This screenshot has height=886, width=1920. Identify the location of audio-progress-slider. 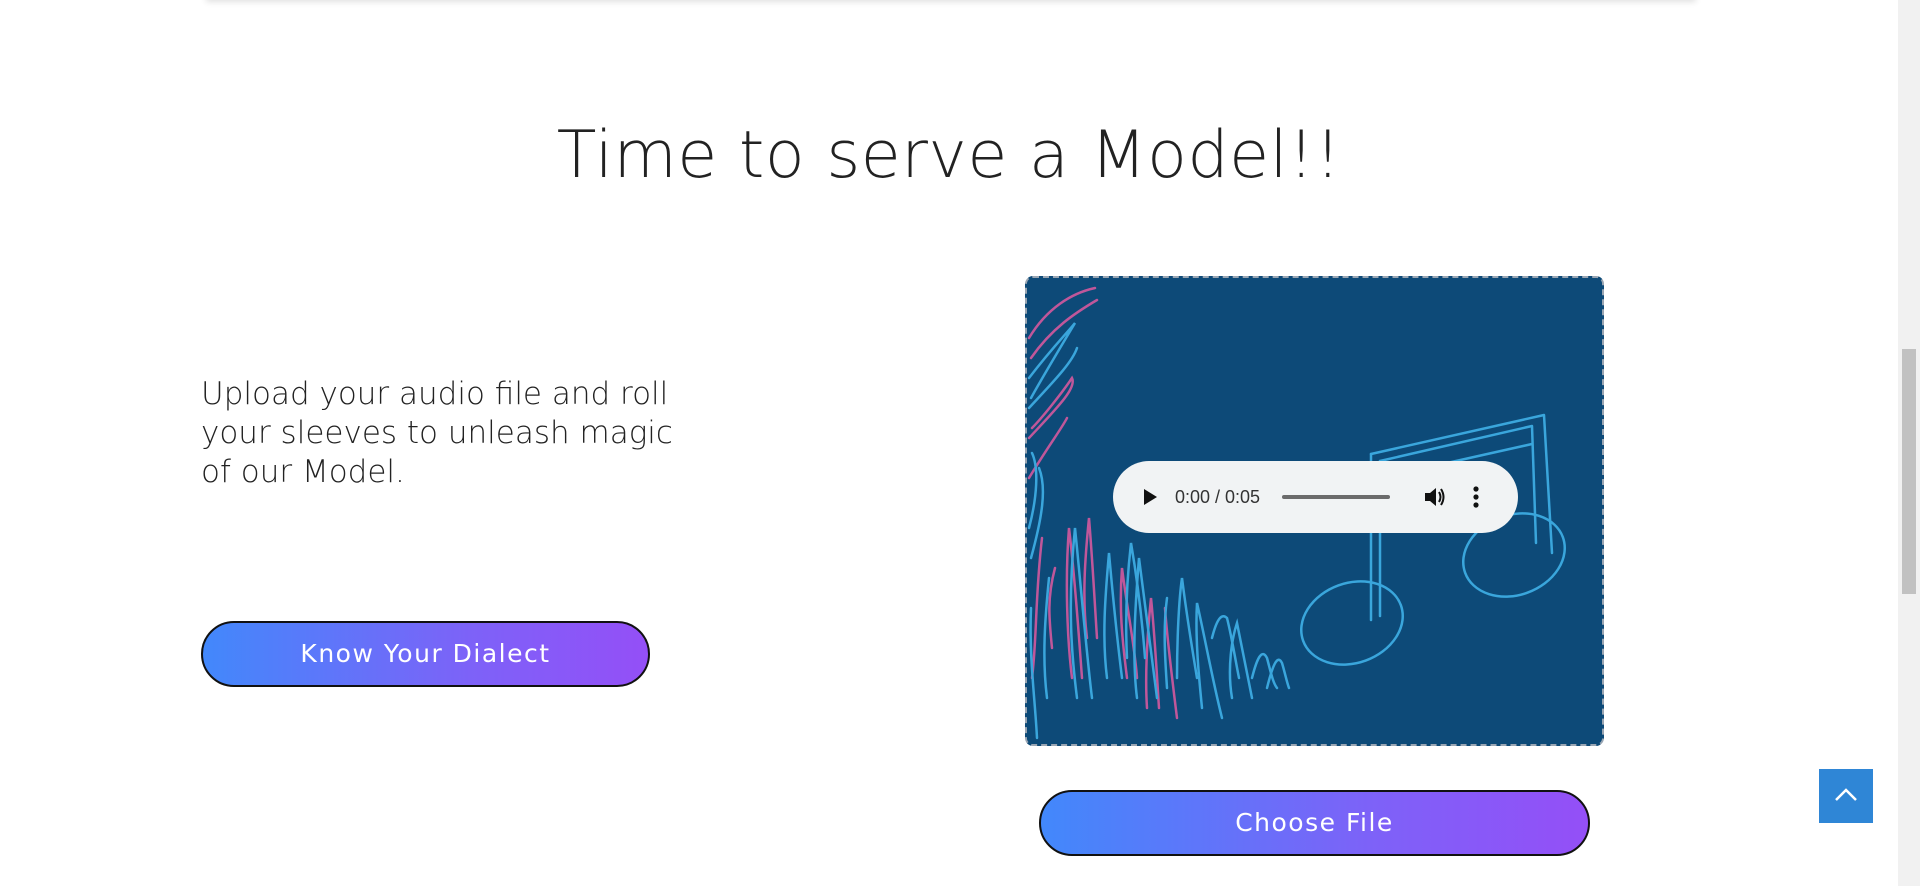
(1336, 497).